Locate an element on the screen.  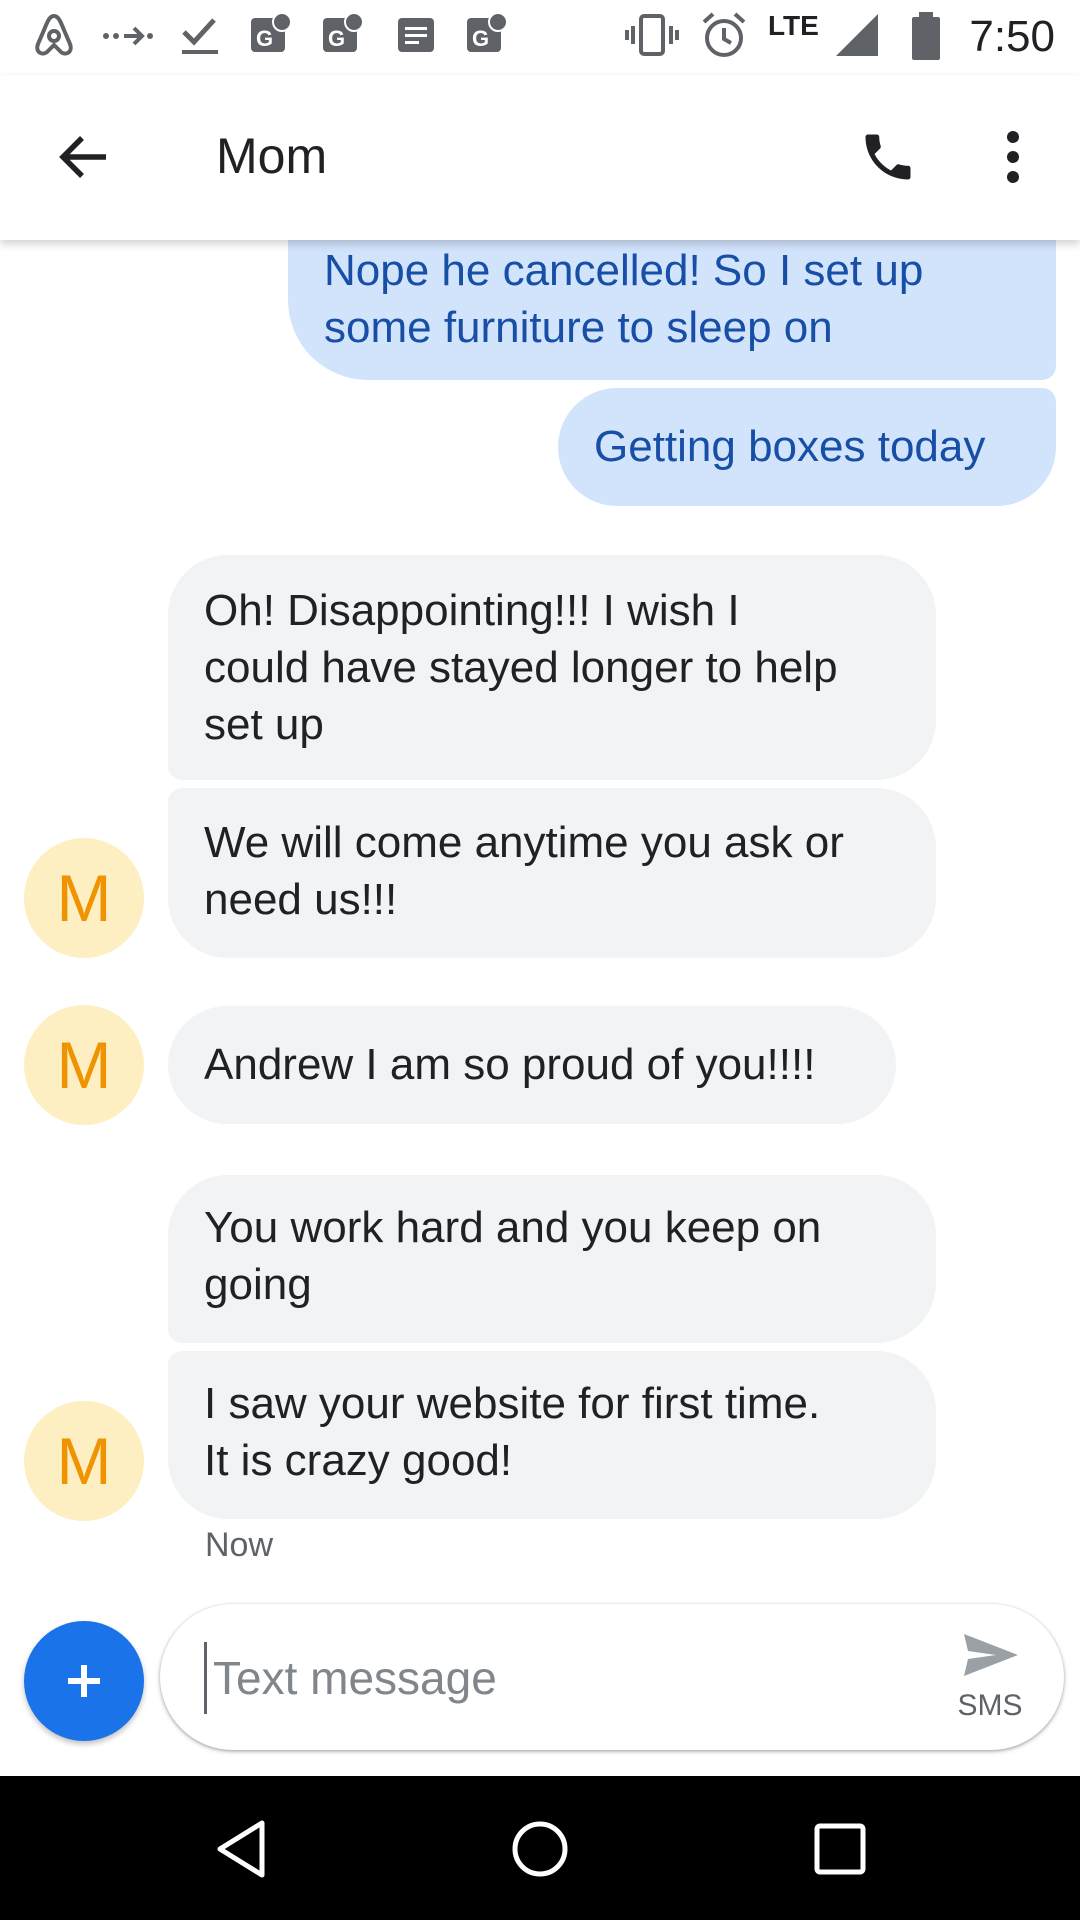
compose-bar: SMS is located at coordinates (612, 1677).